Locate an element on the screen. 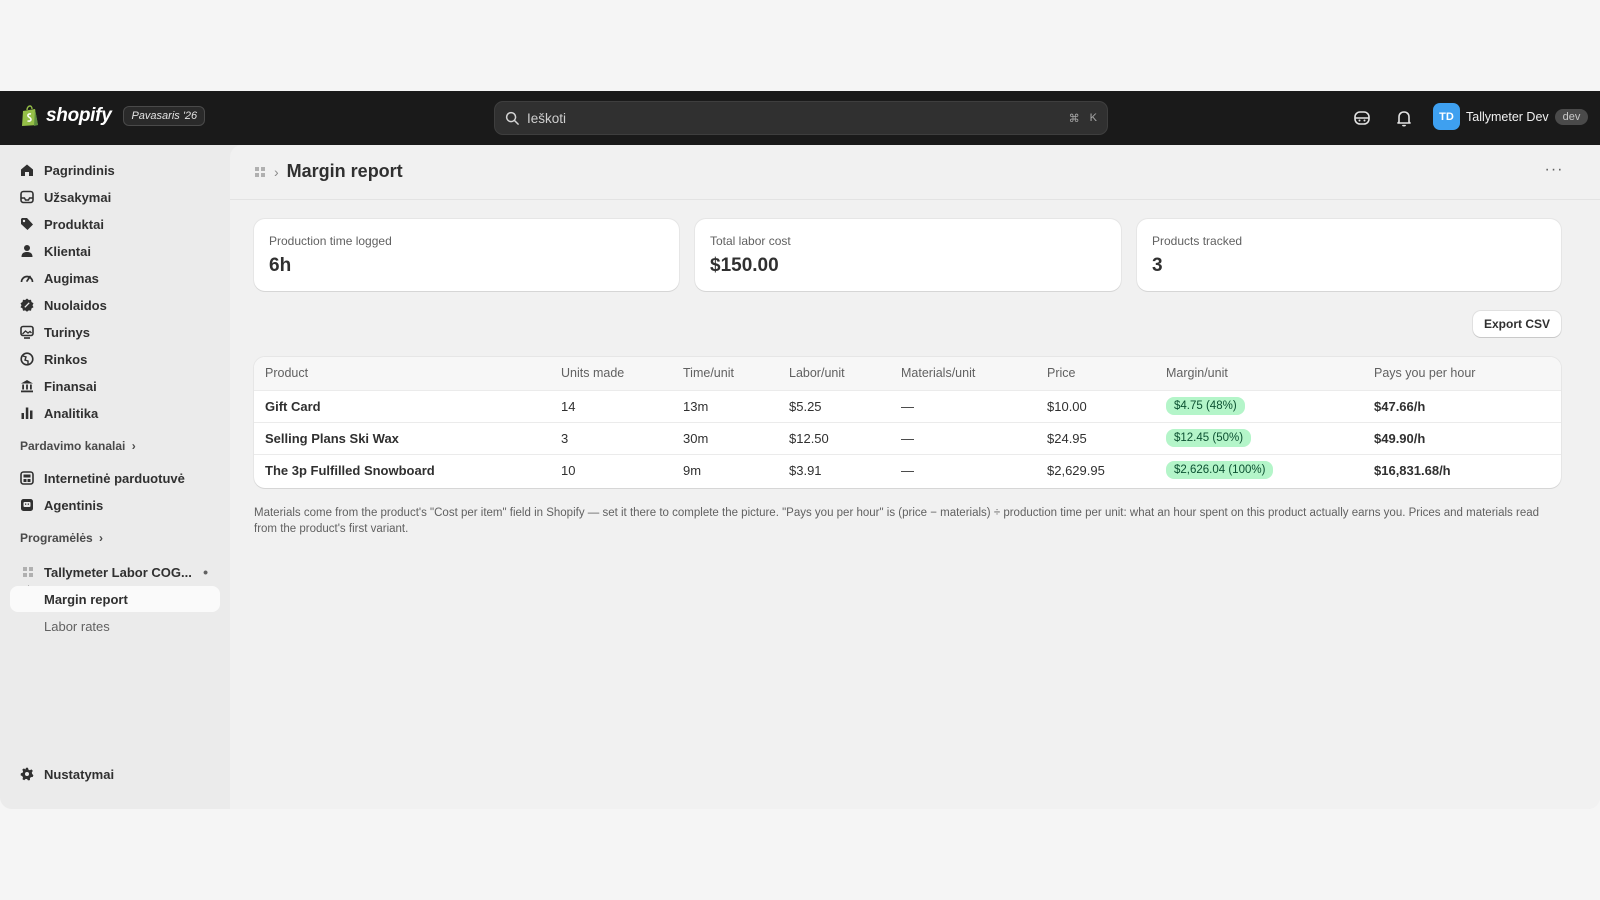 The width and height of the screenshot is (1600, 900). logo-wordmark: shopify is located at coordinates (79, 115).